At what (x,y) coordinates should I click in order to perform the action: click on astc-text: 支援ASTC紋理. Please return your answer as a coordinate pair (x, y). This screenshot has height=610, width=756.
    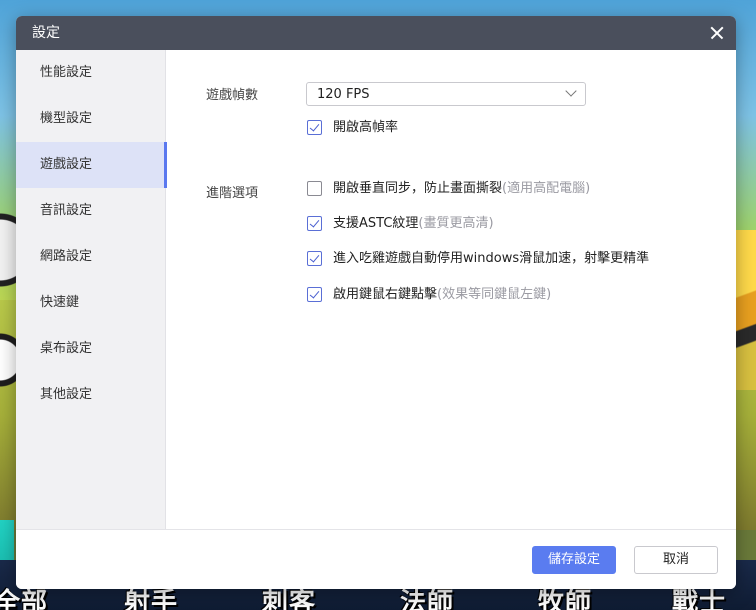
    Looking at the image, I should click on (376, 223).